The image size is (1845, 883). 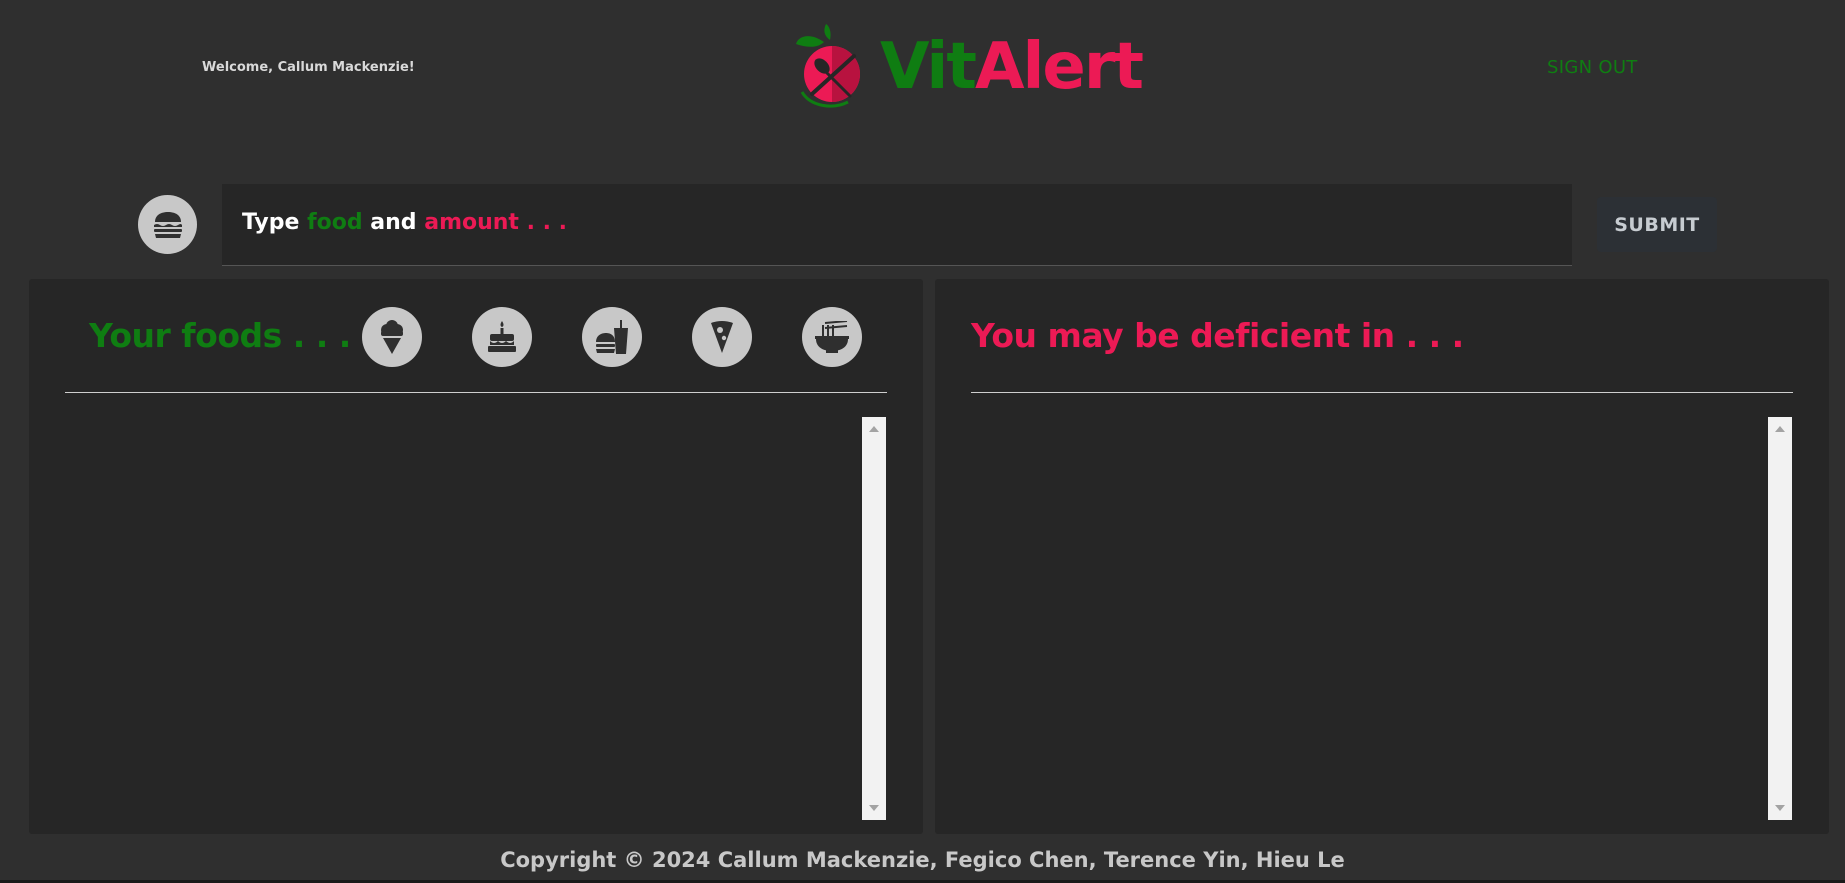 What do you see at coordinates (1059, 67) in the screenshot?
I see `logo-alert-text: Alert` at bounding box center [1059, 67].